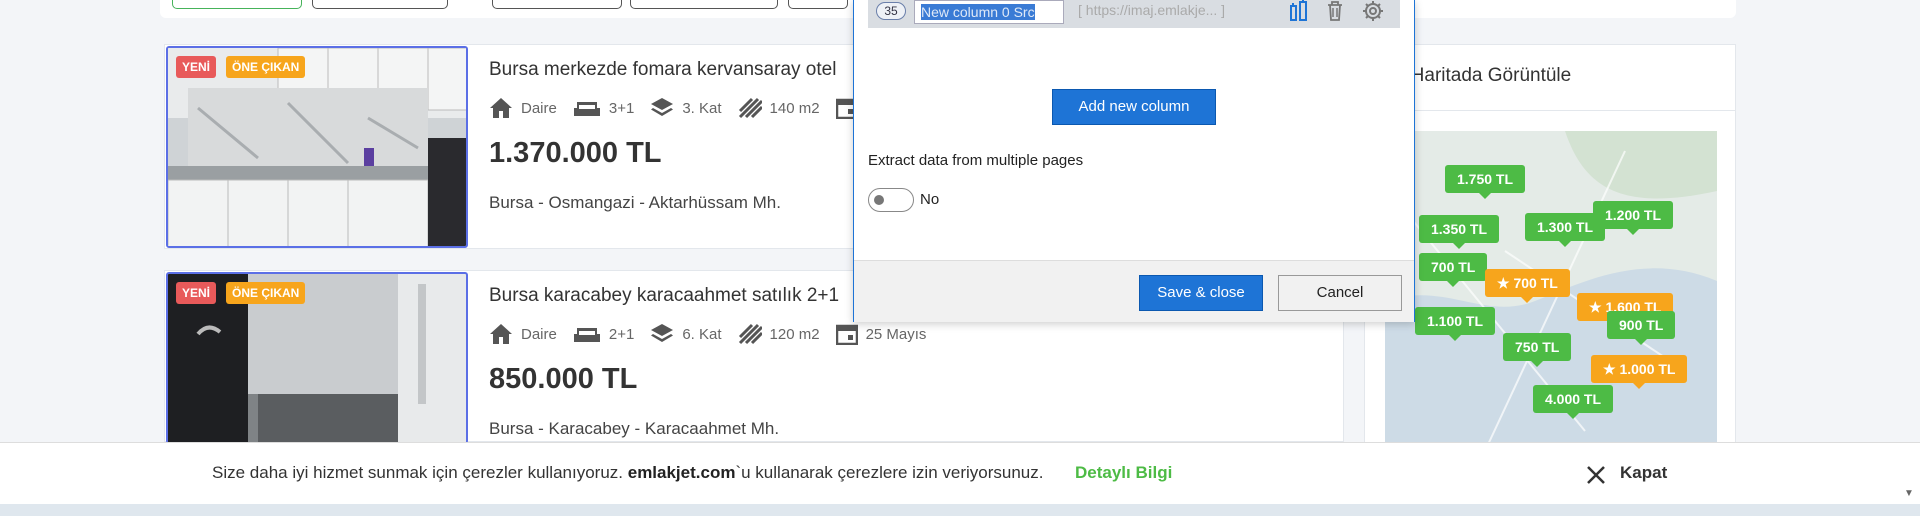 The width and height of the screenshot is (1920, 516). Describe the element at coordinates (794, 108) in the screenshot. I see `area-label: 140 m2` at that location.